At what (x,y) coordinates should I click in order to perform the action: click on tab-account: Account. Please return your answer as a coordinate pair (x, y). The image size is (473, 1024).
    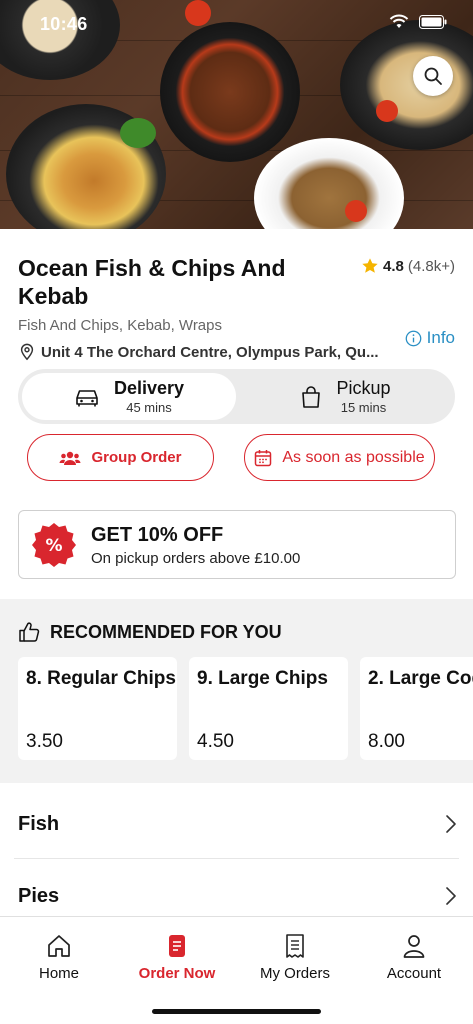
    Looking at the image, I should click on (414, 957).